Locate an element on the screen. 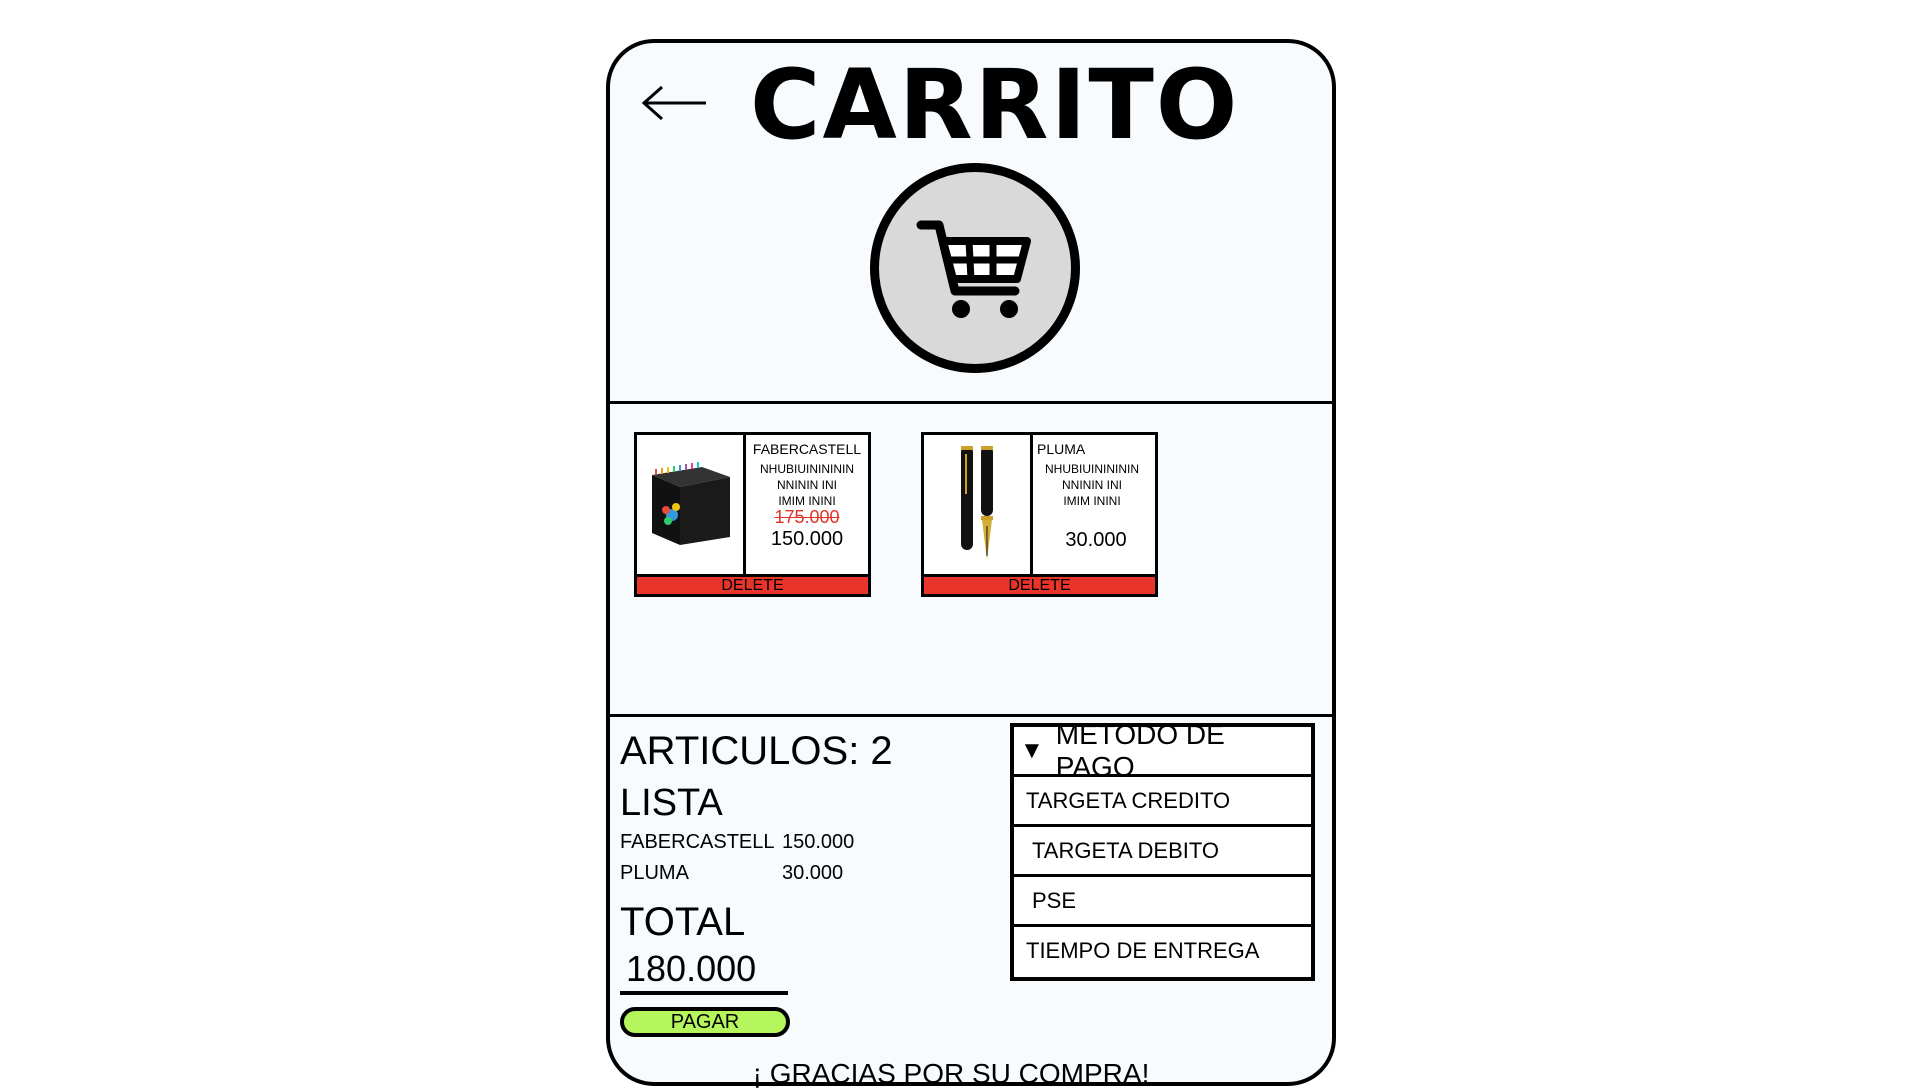 This screenshot has height=1090, width=1919. product-name: PLUMA is located at coordinates (1061, 449).